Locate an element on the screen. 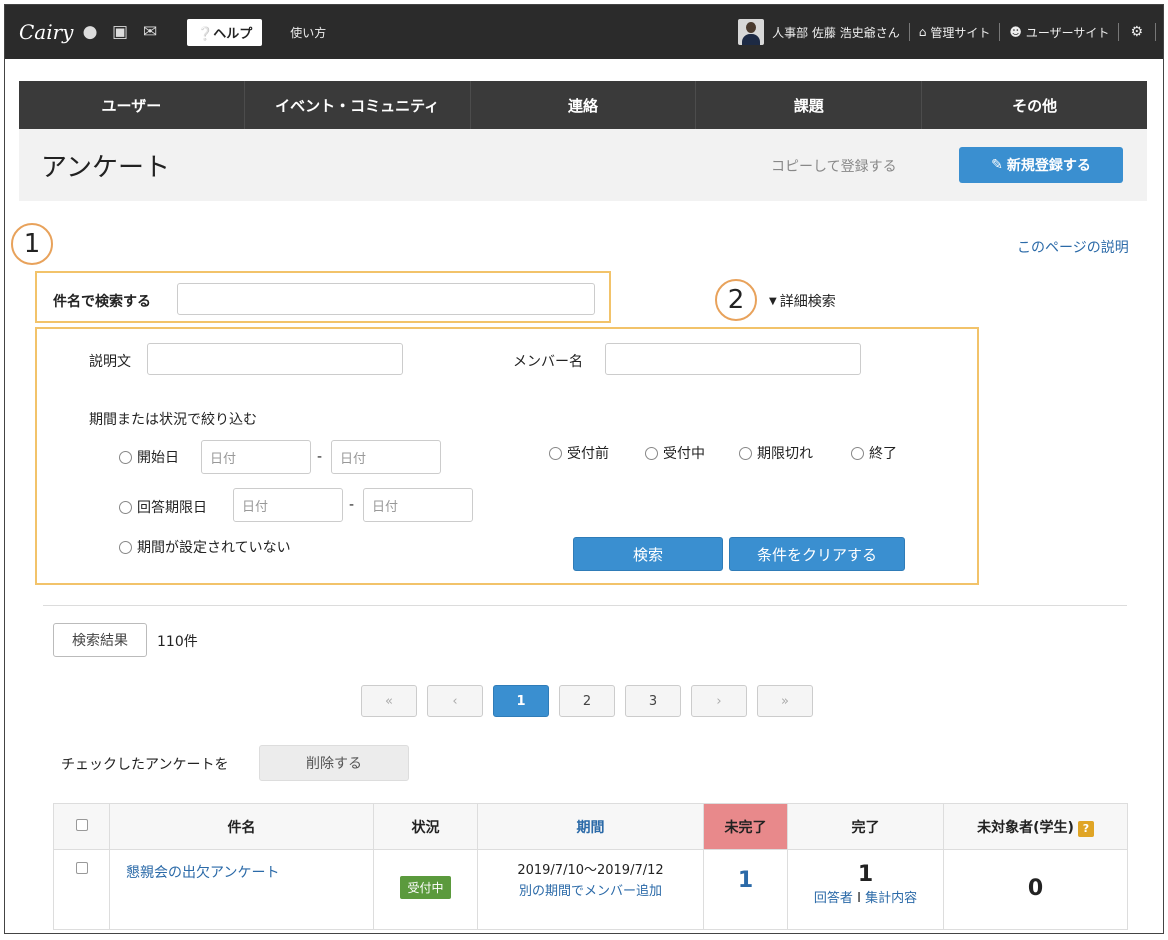  radio-status-closed: 終了 is located at coordinates (874, 453).